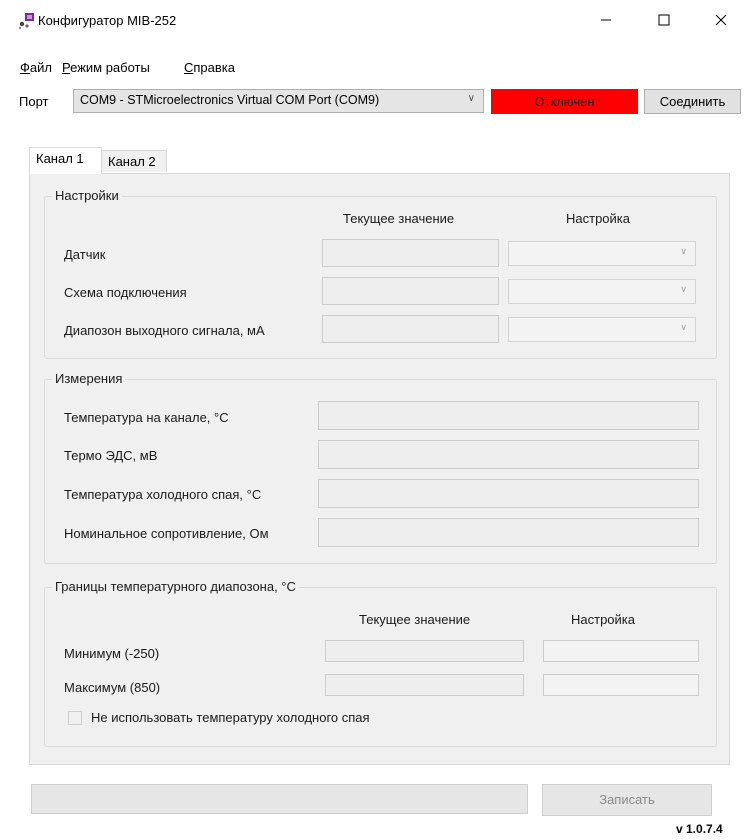 The width and height of the screenshot is (744, 840). I want to click on connection-status: Отключен, so click(564, 101).